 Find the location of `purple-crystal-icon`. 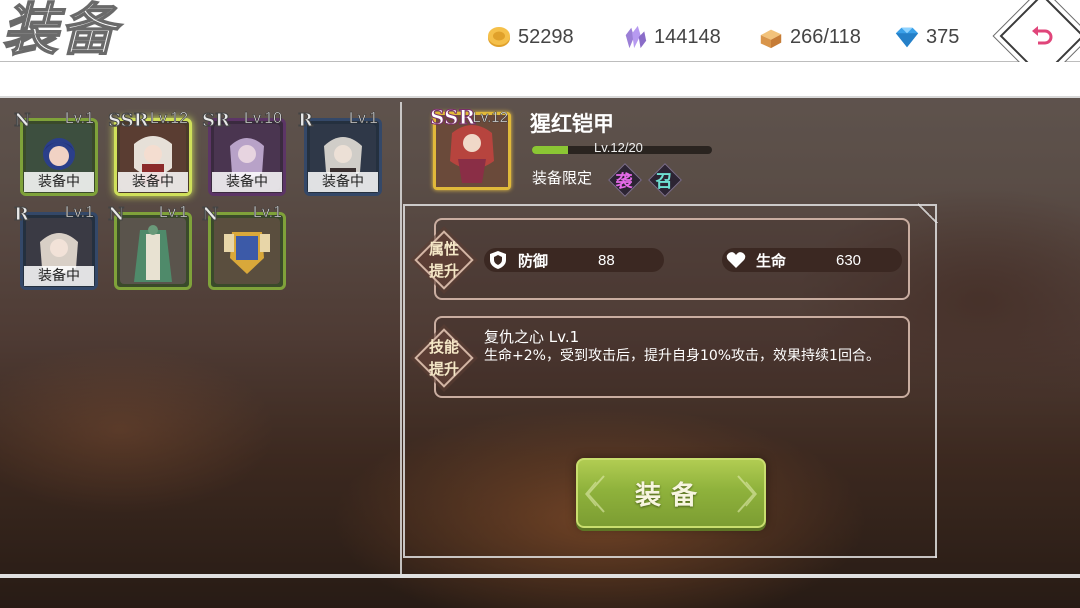

purple-crystal-icon is located at coordinates (635, 37).